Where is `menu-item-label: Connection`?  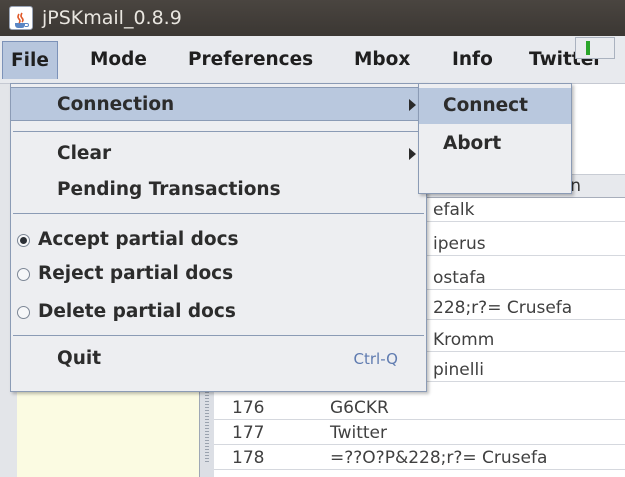
menu-item-label: Connection is located at coordinates (116, 104).